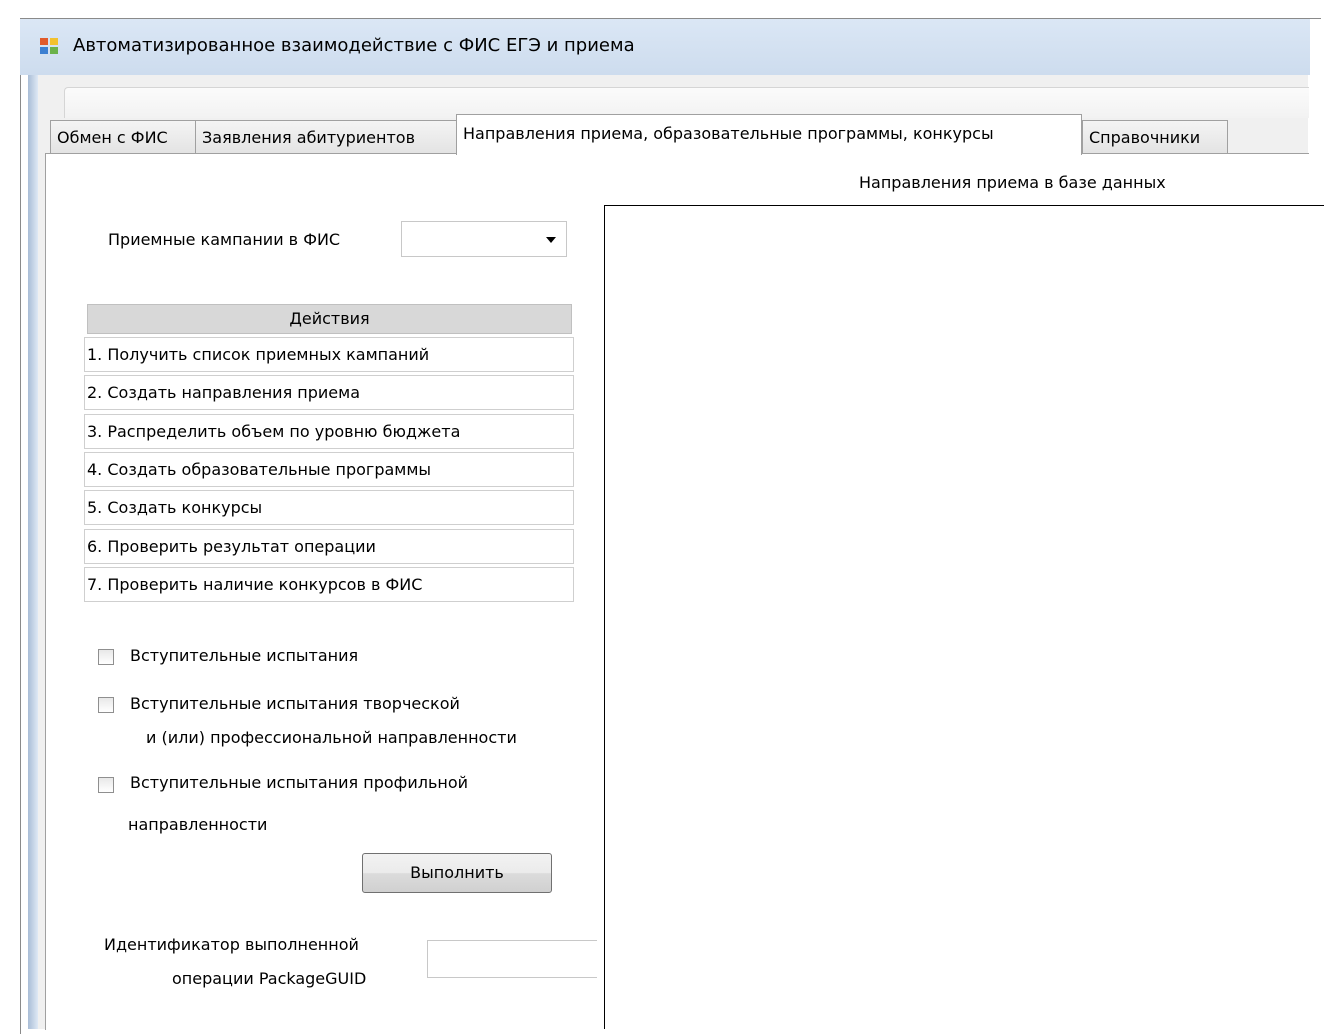 This screenshot has height=1034, width=1336. Describe the element at coordinates (329, 546) in the screenshot. I see `action-check-result: 6. Проверить результат операции` at that location.